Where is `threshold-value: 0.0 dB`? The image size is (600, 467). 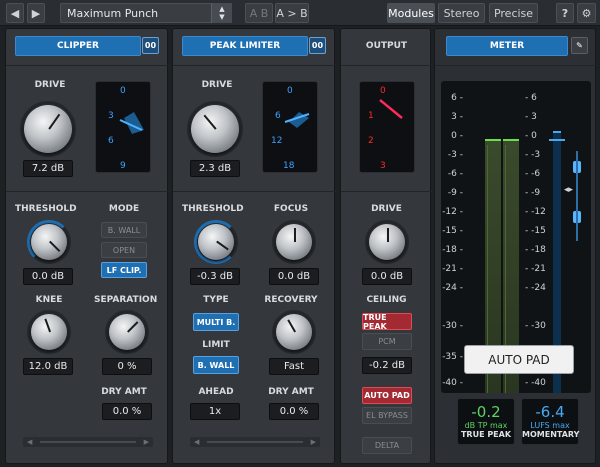
threshold-value: 0.0 dB is located at coordinates (48, 276).